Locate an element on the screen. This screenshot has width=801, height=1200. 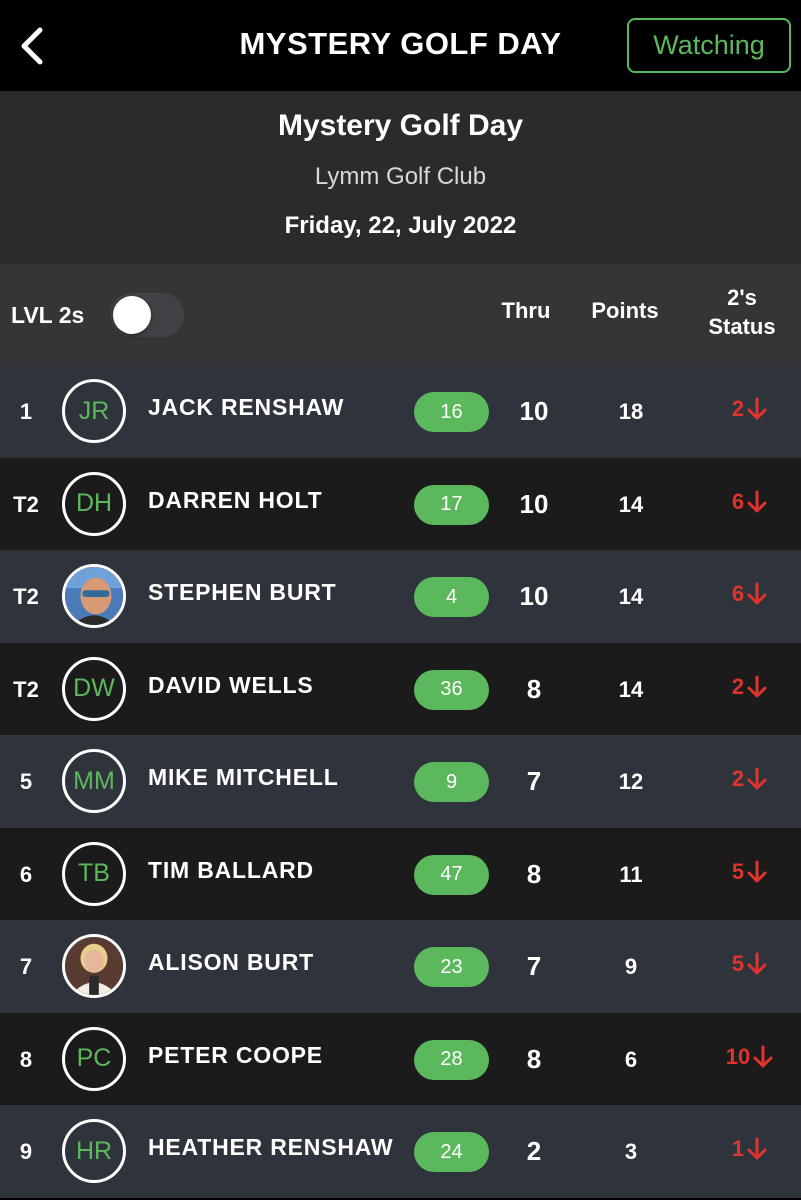
leaderboard-row: 6 TB TIM BALLARD 47 8 11 5 is located at coordinates (400, 873).